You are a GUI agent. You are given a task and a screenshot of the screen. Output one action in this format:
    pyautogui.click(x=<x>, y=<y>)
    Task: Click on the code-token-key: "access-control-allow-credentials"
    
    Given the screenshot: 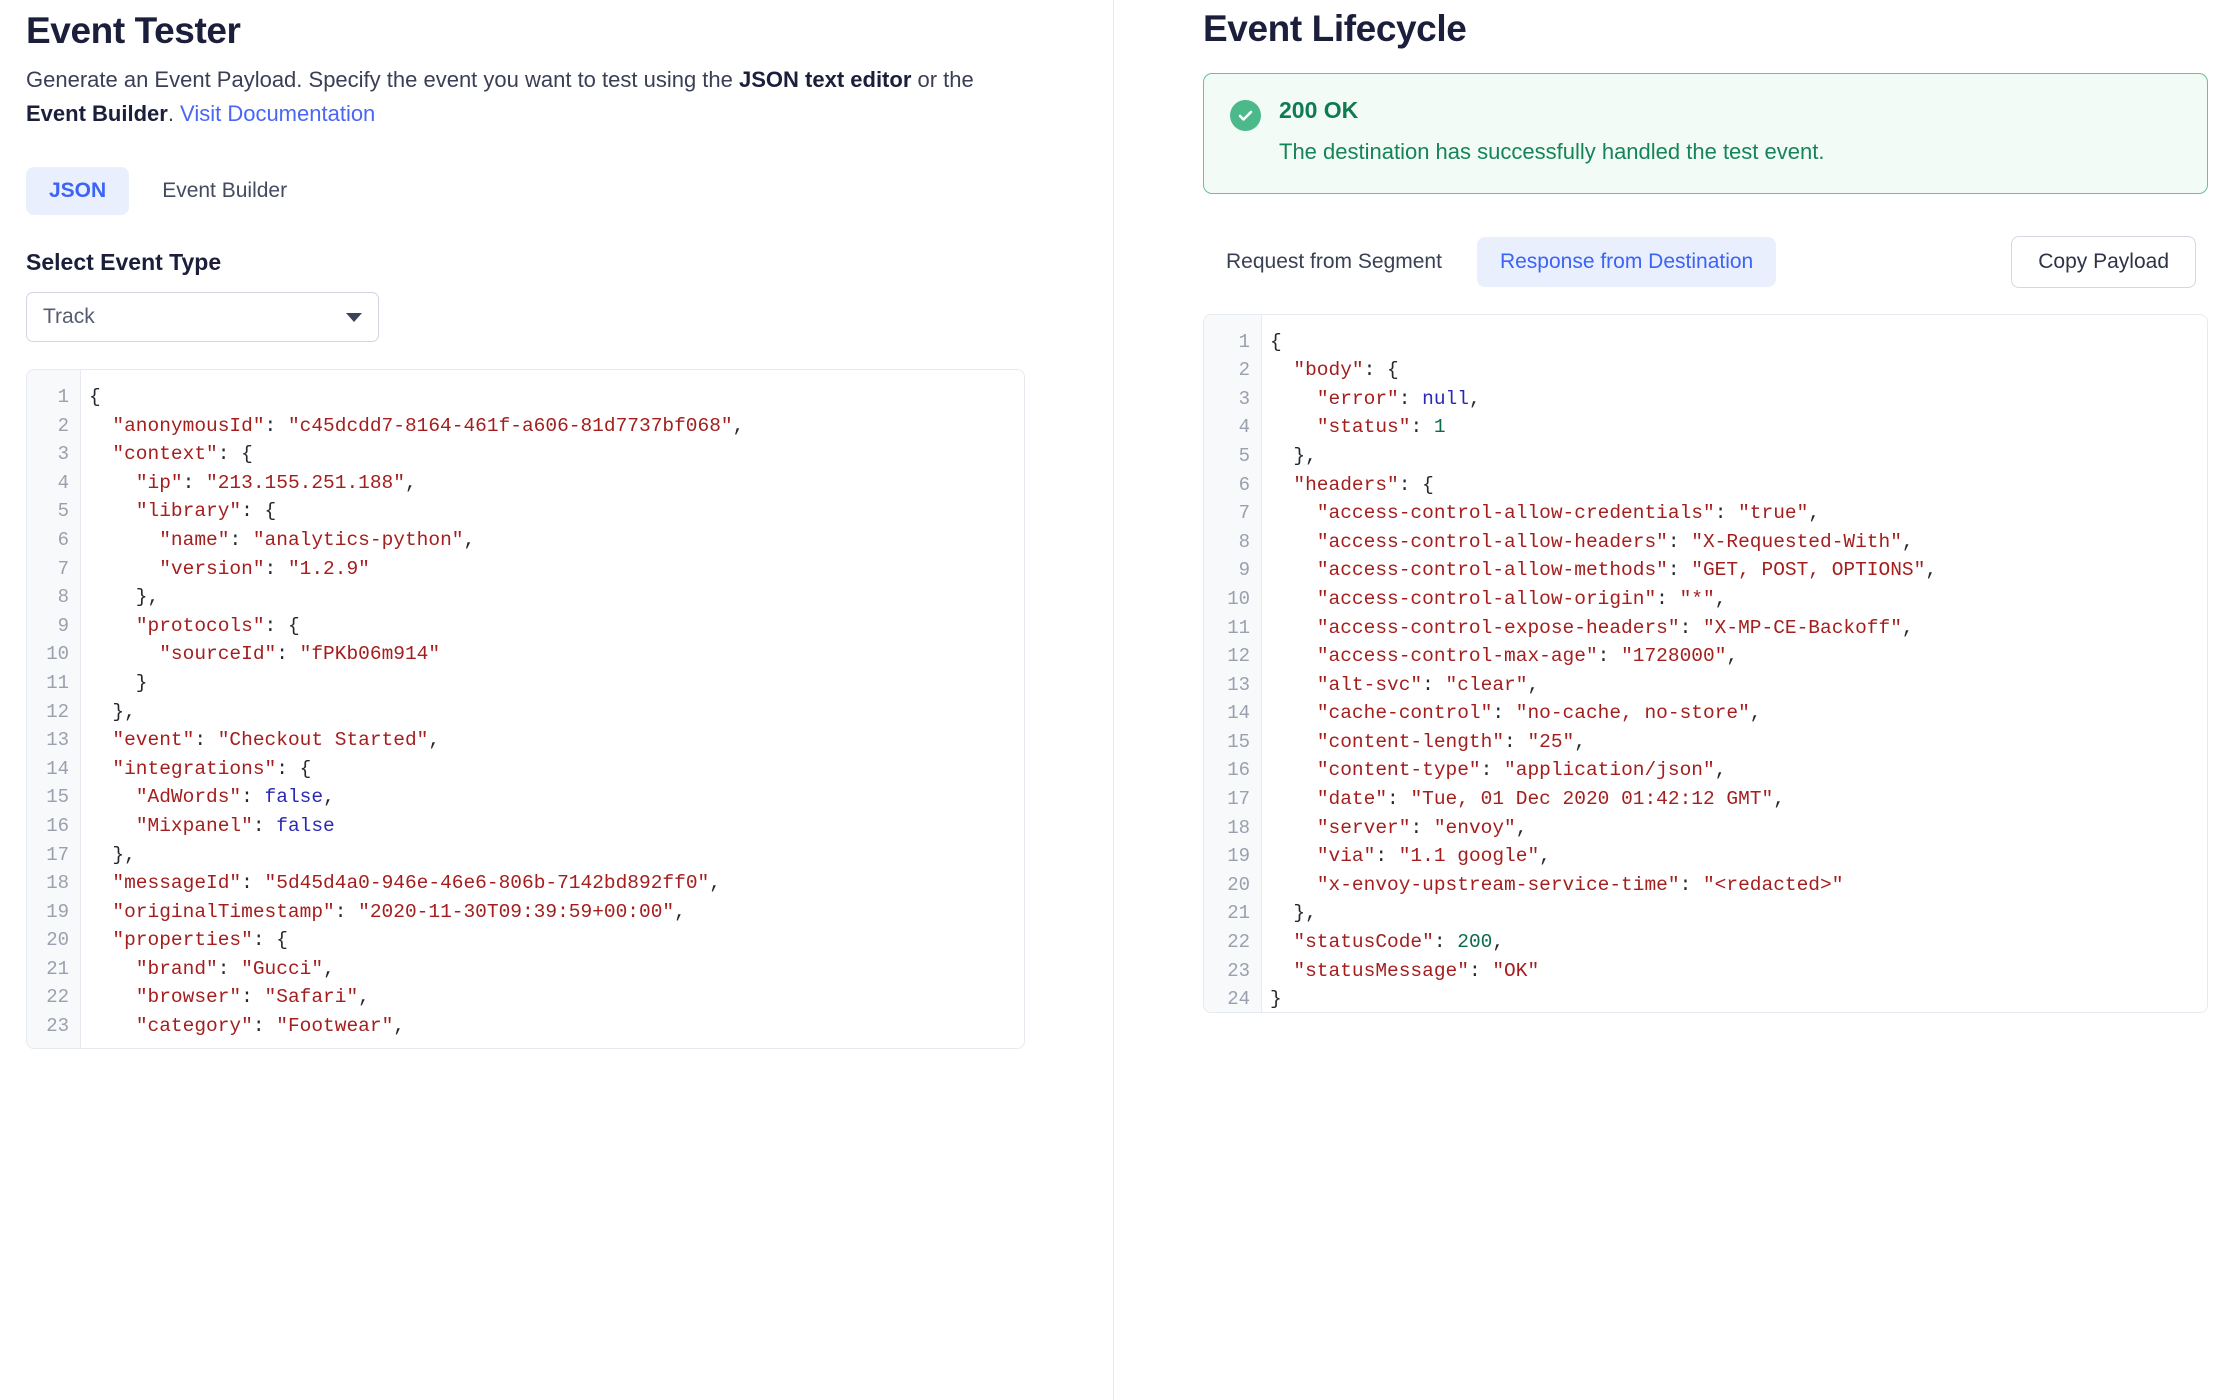 What is the action you would take?
    pyautogui.click(x=1515, y=513)
    